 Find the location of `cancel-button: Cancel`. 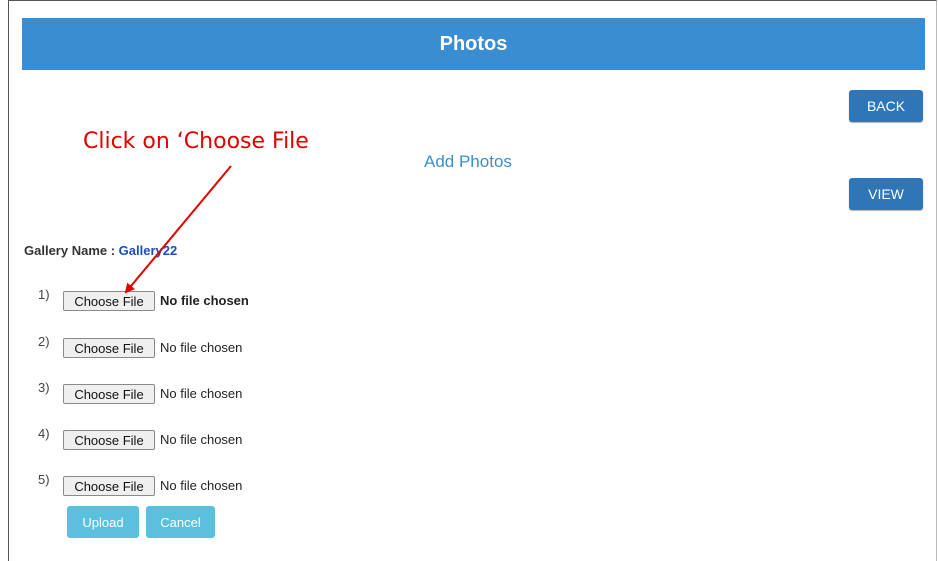

cancel-button: Cancel is located at coordinates (180, 522).